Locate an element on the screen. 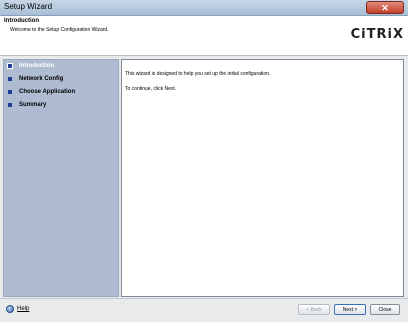 The width and height of the screenshot is (408, 322). citrix-logo: CiTRiX is located at coordinates (377, 34).